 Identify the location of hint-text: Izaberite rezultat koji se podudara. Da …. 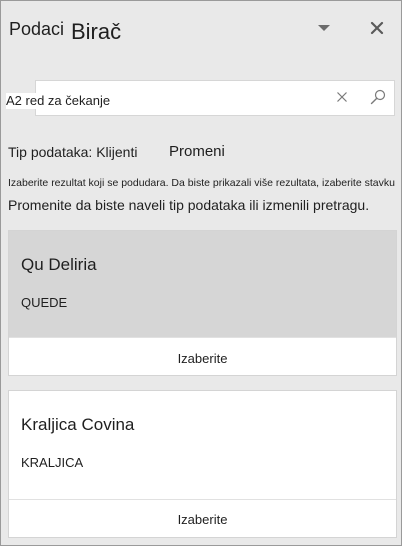
(201, 183).